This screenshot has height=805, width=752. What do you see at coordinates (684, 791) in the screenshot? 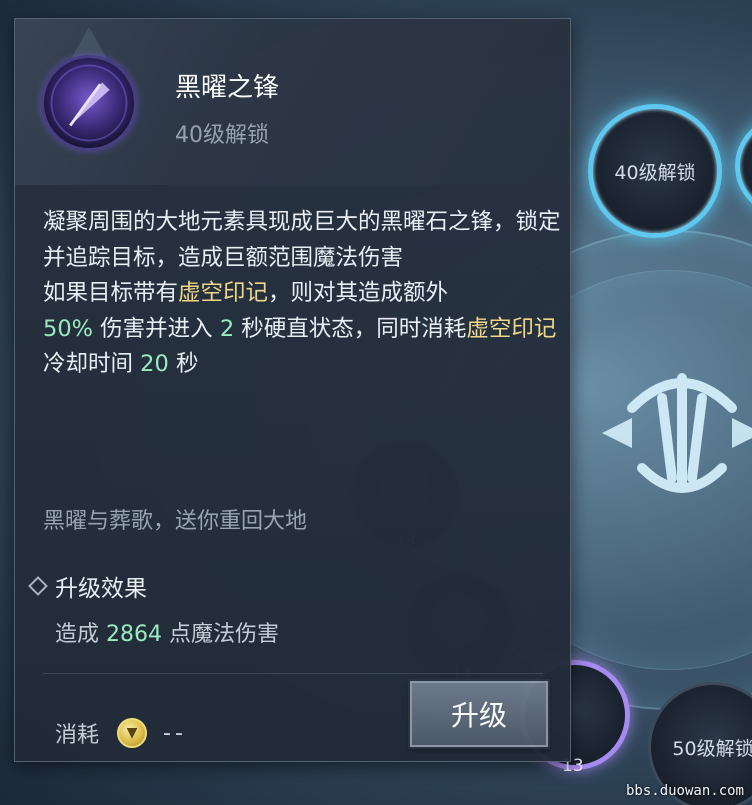
I see `watermark: bbs.duowan.com` at bounding box center [684, 791].